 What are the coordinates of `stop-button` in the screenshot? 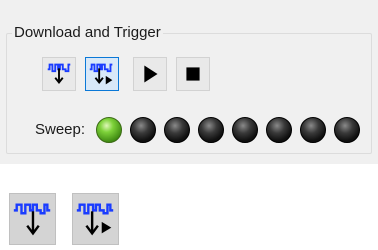 It's located at (193, 74).